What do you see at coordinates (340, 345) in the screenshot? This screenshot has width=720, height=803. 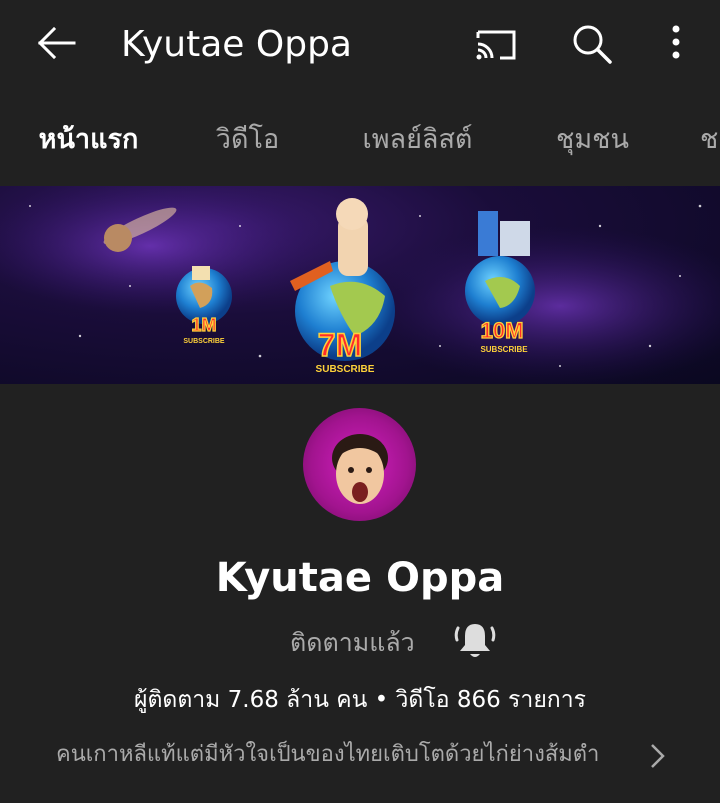 I see `milestone-label: 7M` at bounding box center [340, 345].